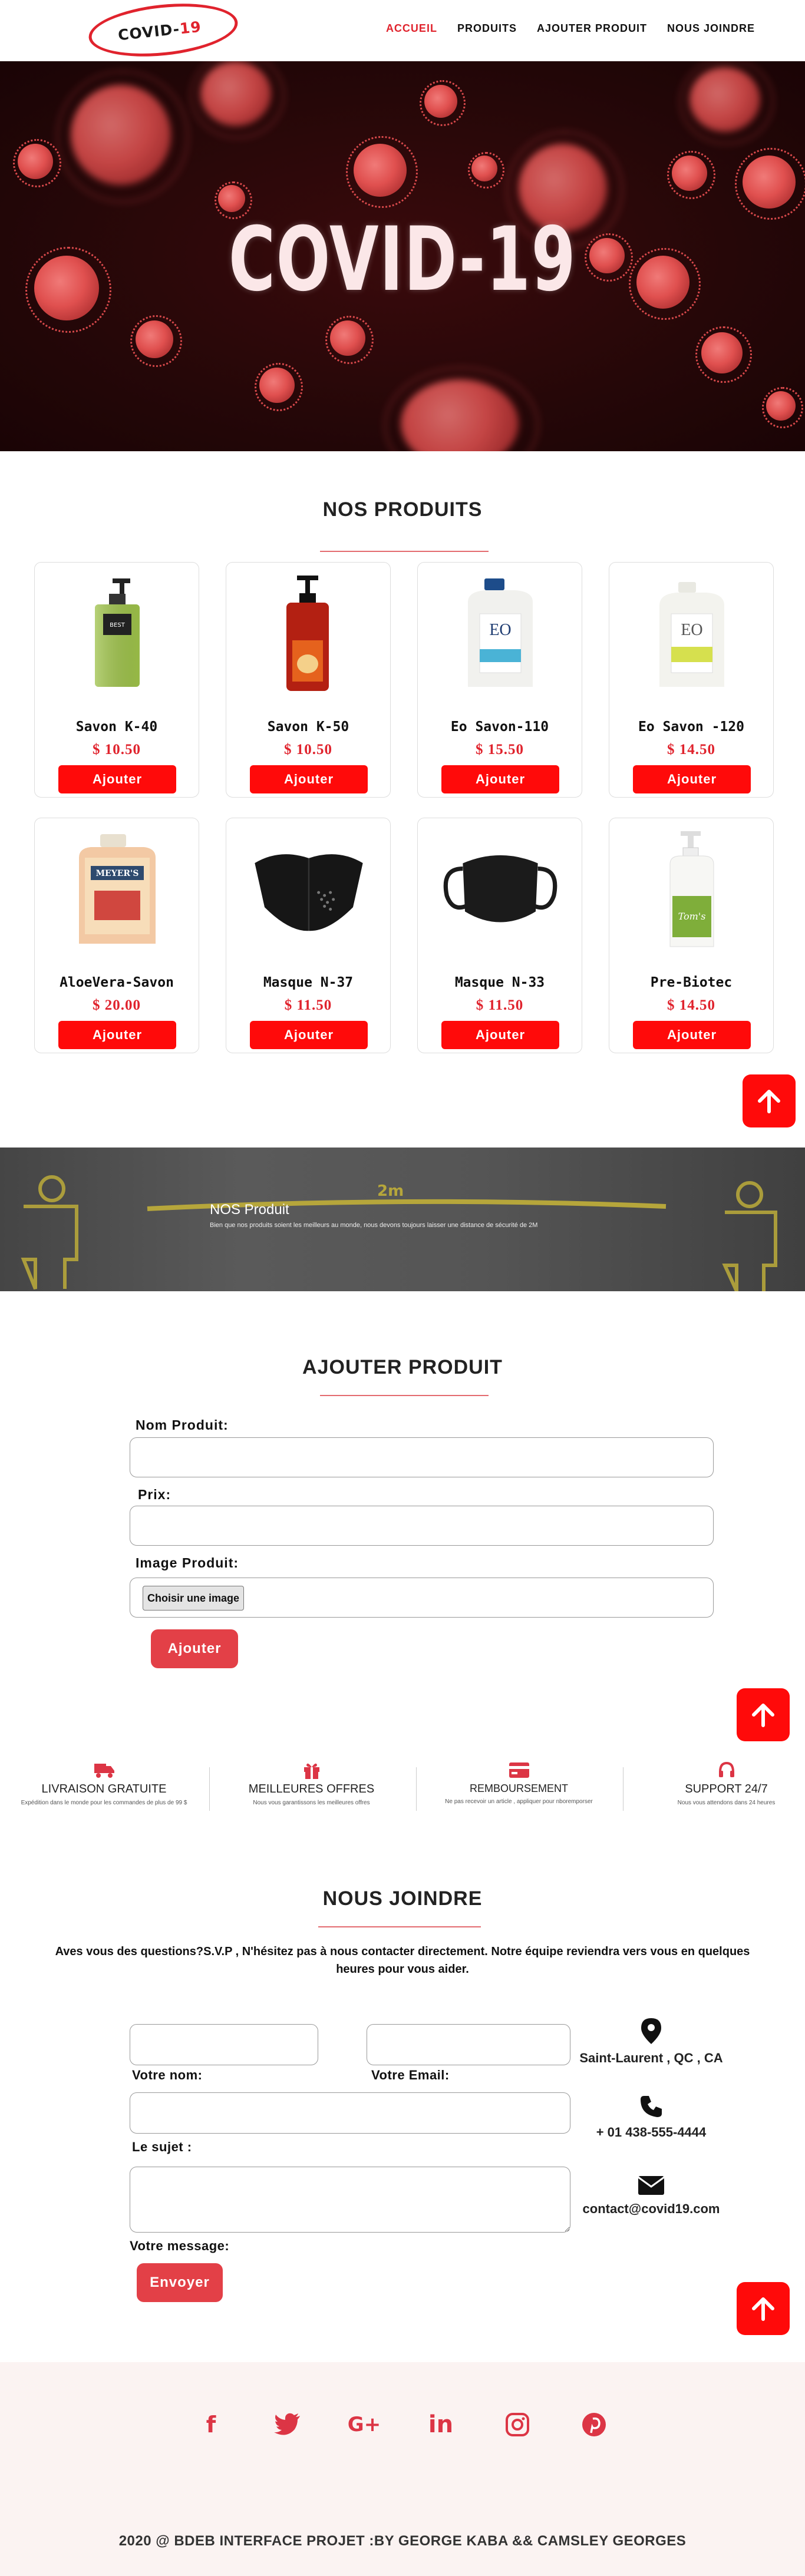 The height and width of the screenshot is (2576, 805). I want to click on envelope-icon, so click(651, 2185).